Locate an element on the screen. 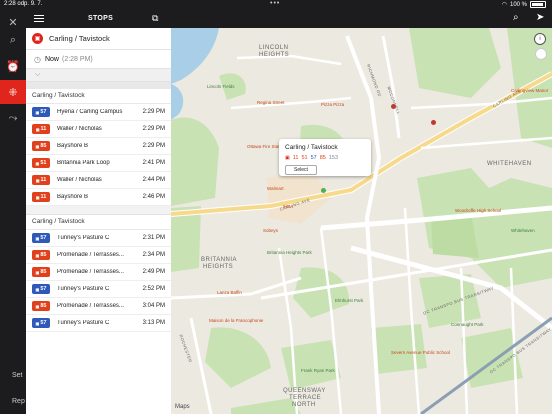 The width and height of the screenshot is (552, 414). departure-row: ▣ 85 Bayshore B 2:29 PM is located at coordinates (98, 146).